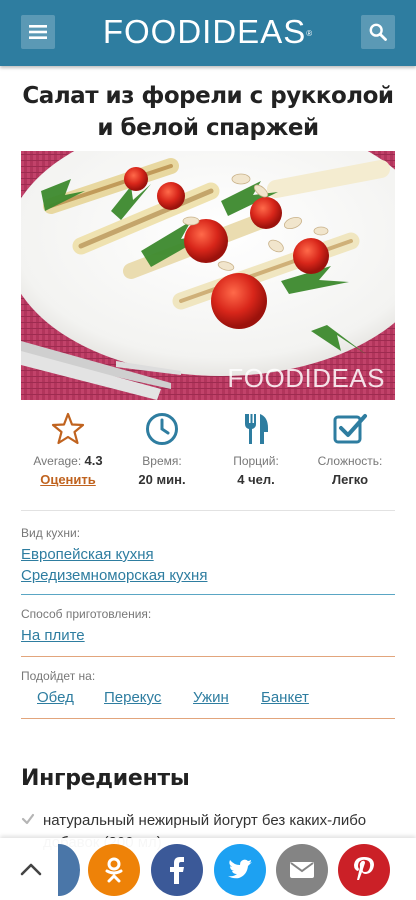  Describe the element at coordinates (53, 636) in the screenshot. I see `method-link-stovetop: На плите` at that location.